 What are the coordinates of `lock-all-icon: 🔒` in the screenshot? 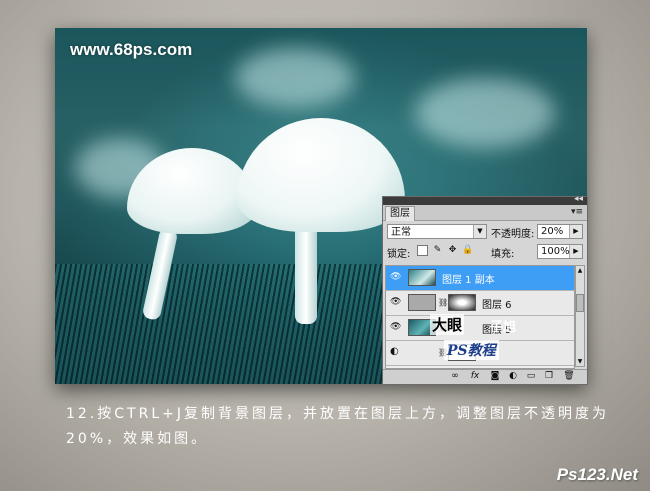 It's located at (467, 250).